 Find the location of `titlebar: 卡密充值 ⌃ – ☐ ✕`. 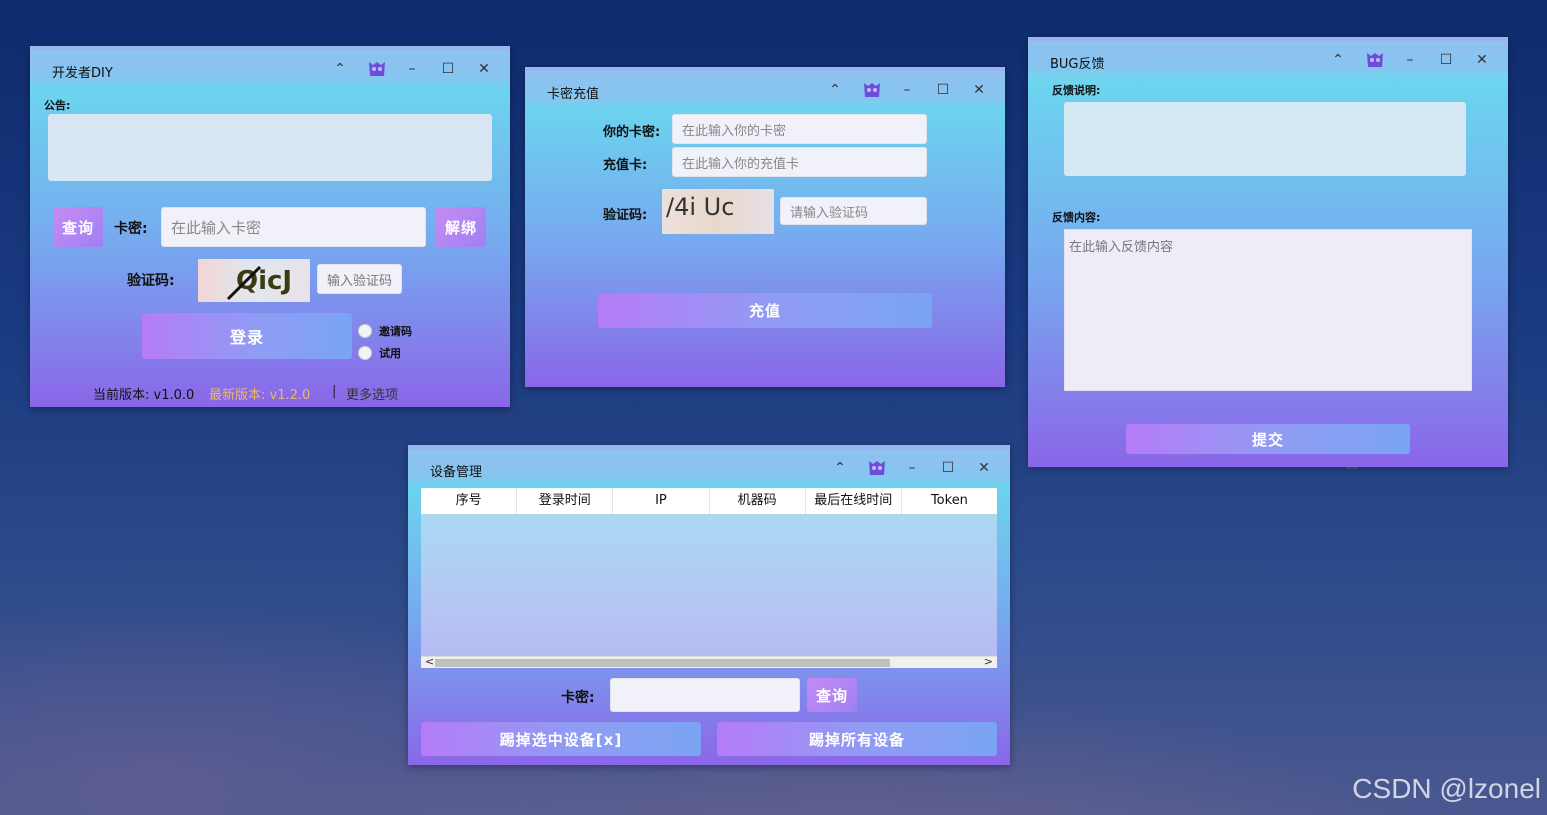

titlebar: 卡密充值 ⌃ – ☐ ✕ is located at coordinates (765, 90).